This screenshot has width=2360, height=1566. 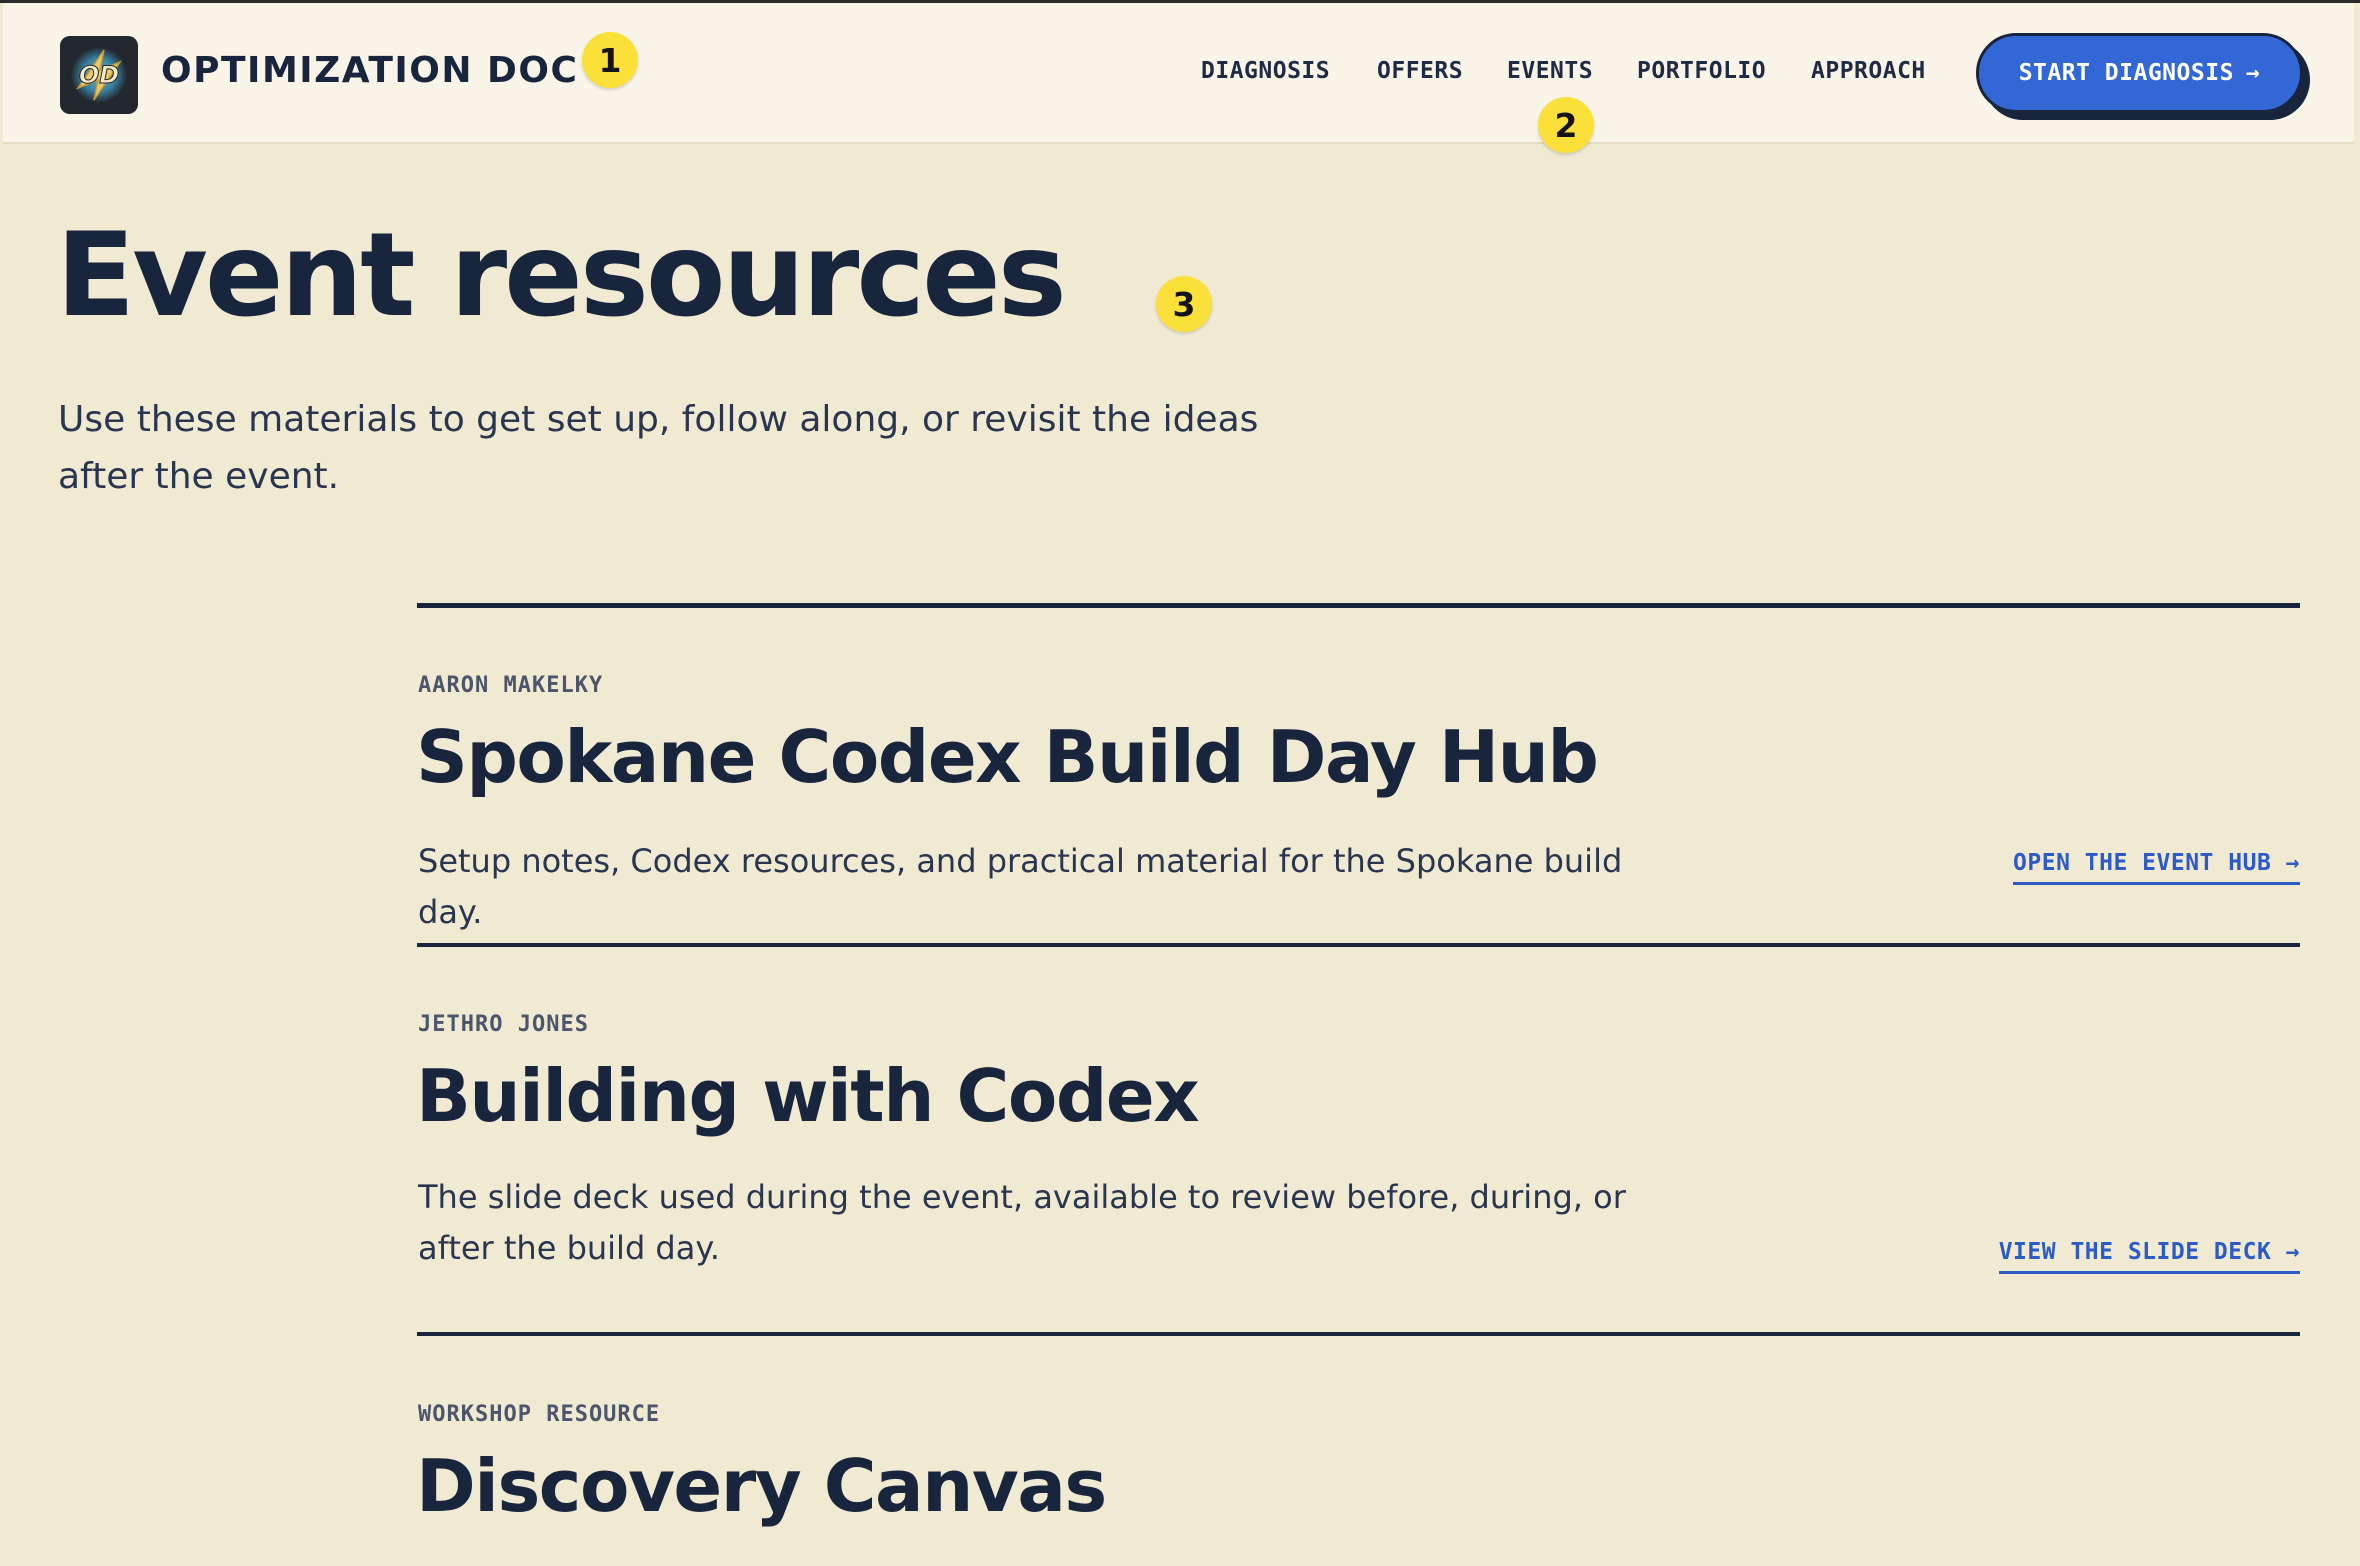 What do you see at coordinates (808, 1096) in the screenshot?
I see `resource-title: Building with Codex` at bounding box center [808, 1096].